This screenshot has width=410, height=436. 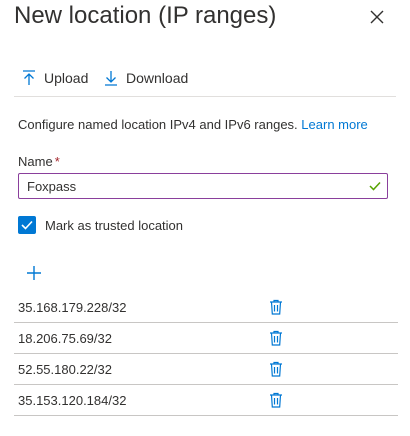 What do you see at coordinates (65, 369) in the screenshot?
I see `ip-range-text: 52.55.180.22/32` at bounding box center [65, 369].